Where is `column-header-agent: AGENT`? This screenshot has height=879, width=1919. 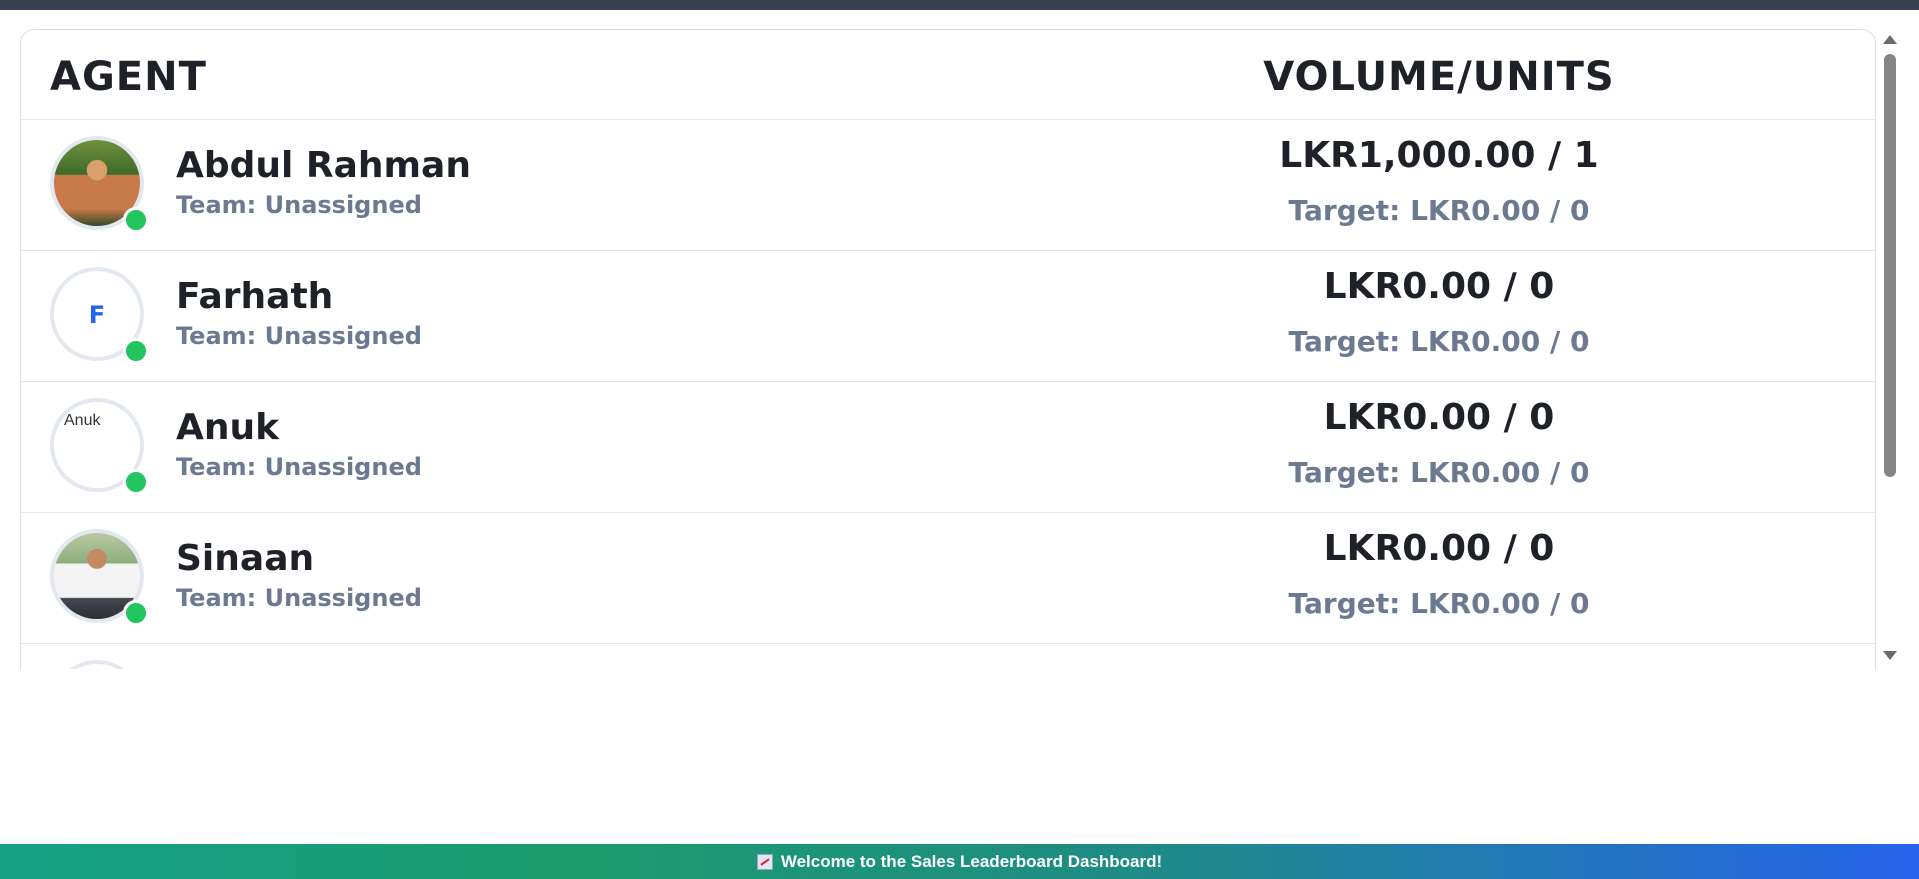
column-header-agent: AGENT is located at coordinates (128, 77).